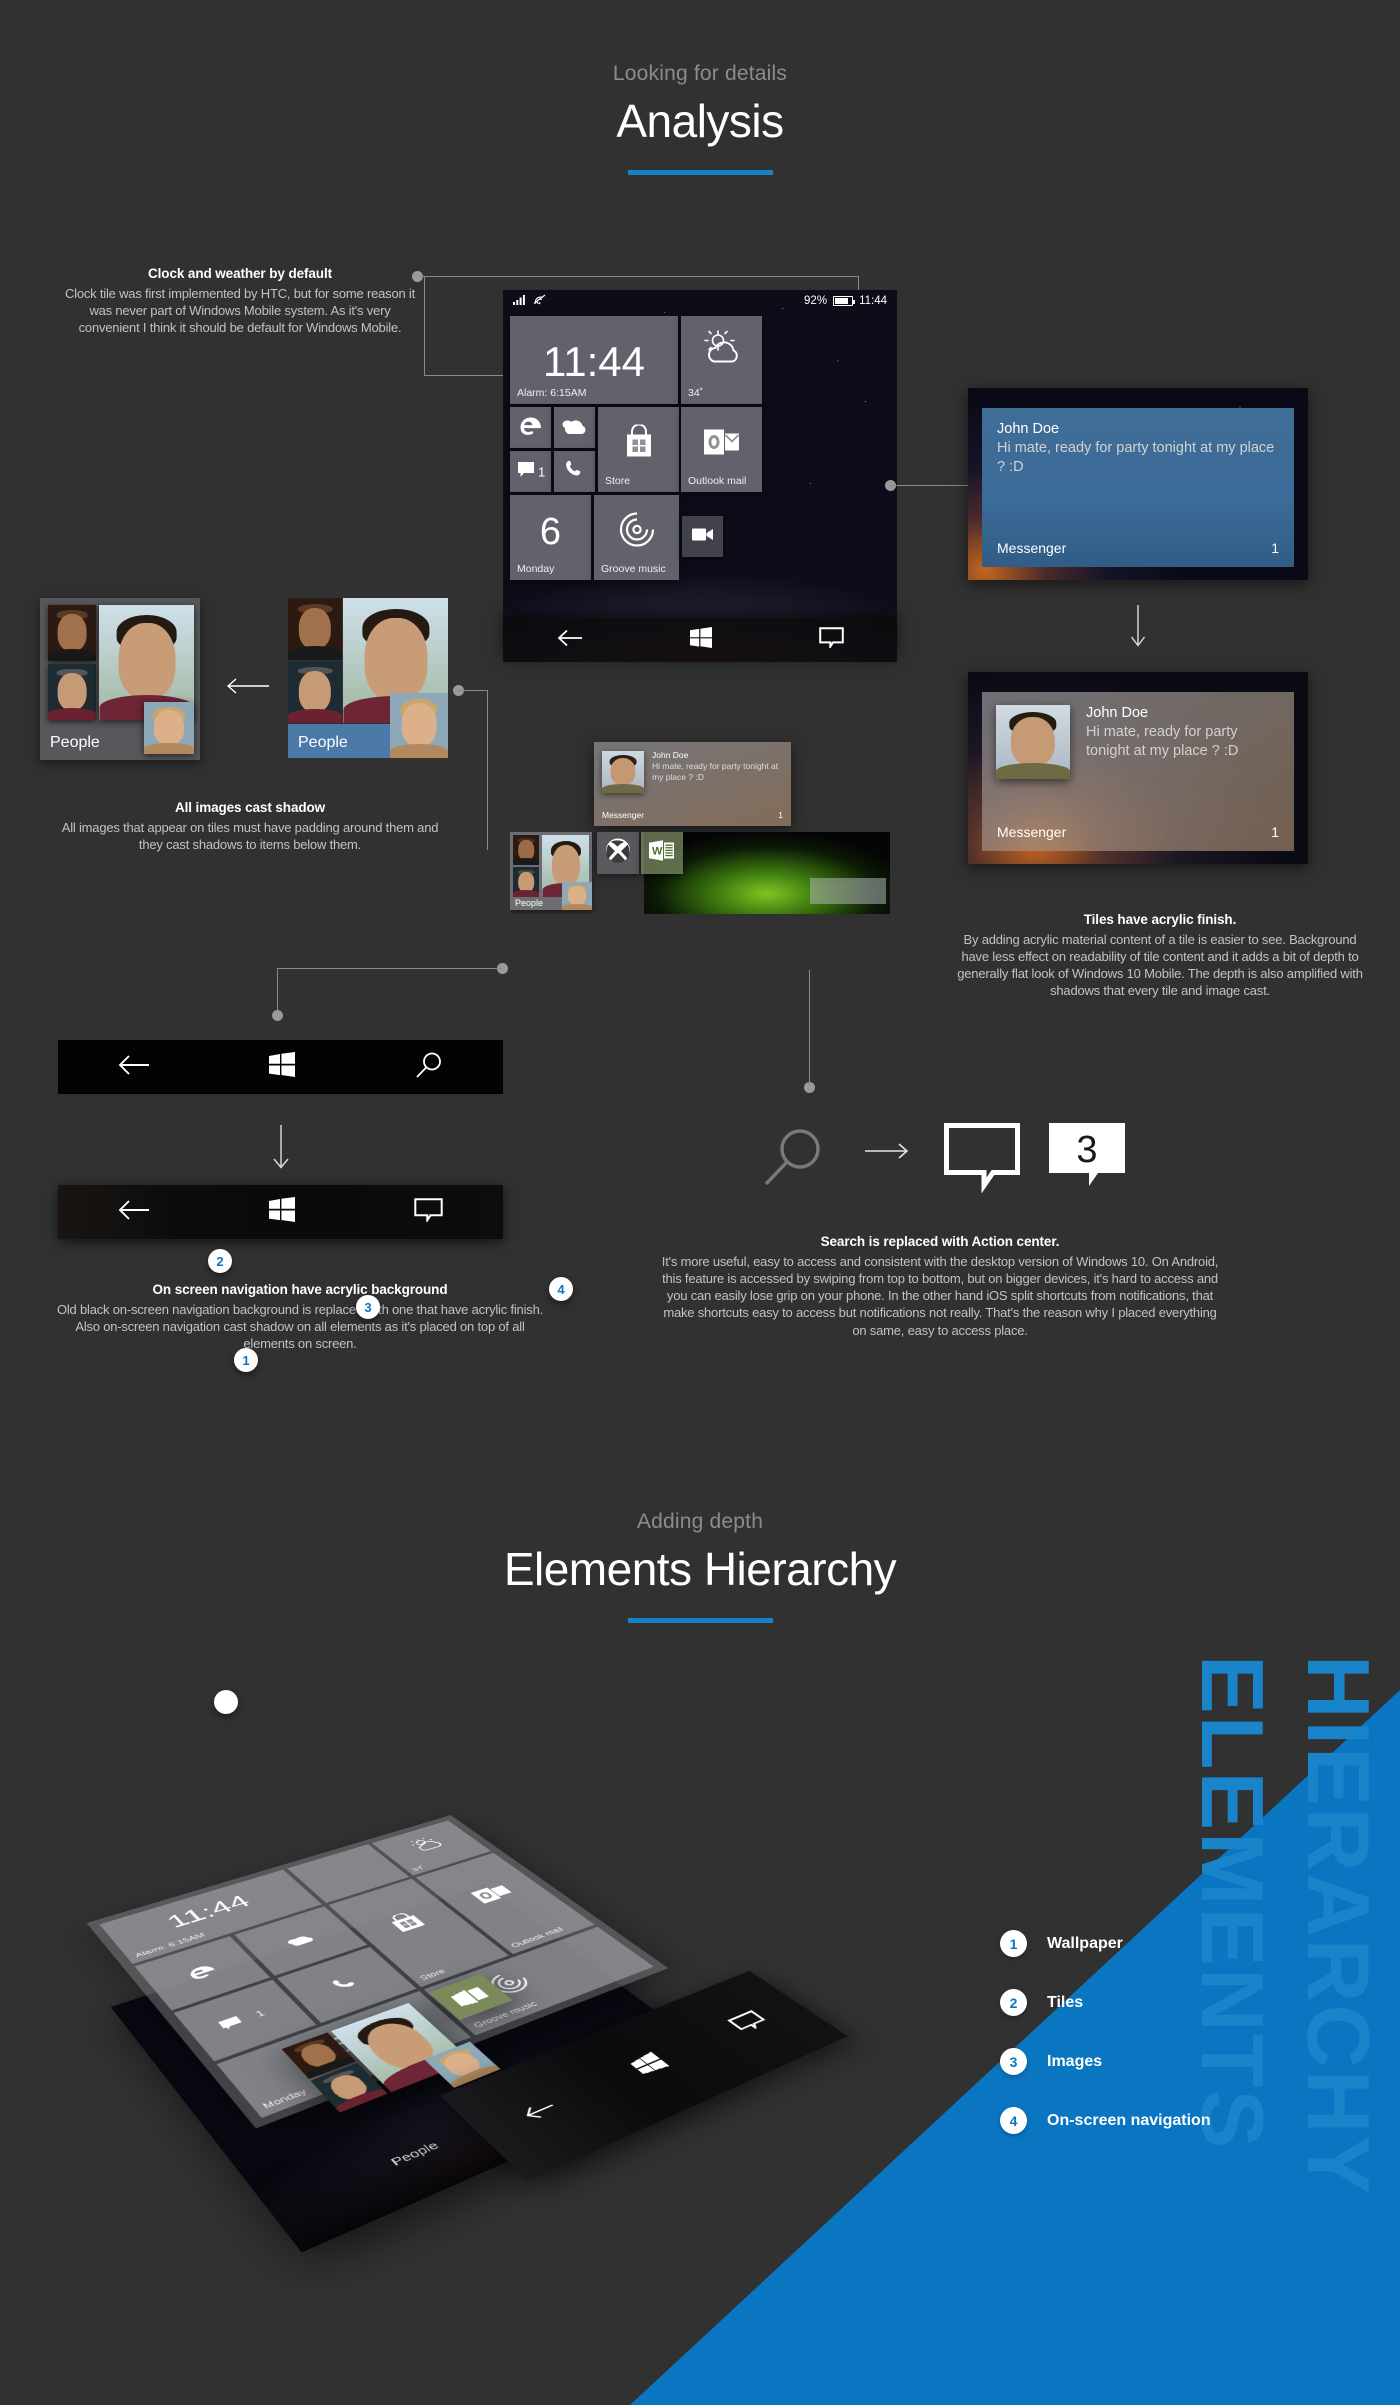 The height and width of the screenshot is (2405, 1400). Describe the element at coordinates (1065, 2002) in the screenshot. I see `legend-label: Tiles` at that location.